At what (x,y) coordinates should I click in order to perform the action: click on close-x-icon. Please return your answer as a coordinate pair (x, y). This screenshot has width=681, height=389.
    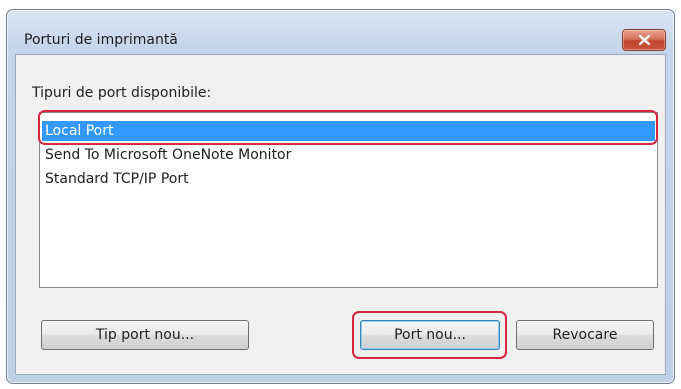
    Looking at the image, I should click on (644, 40).